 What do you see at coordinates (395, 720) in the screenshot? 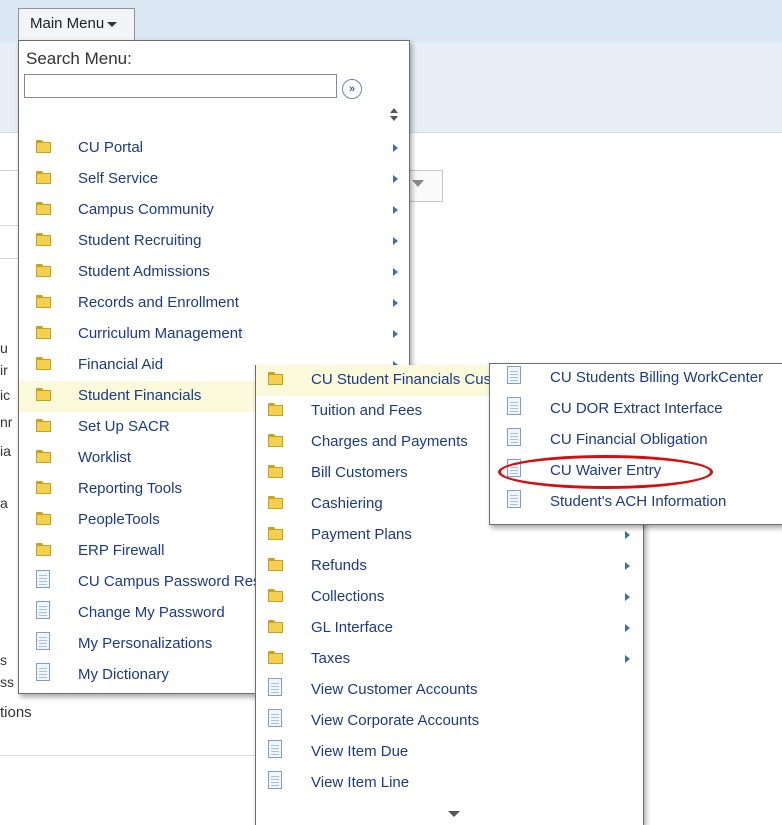
I see `menu-item-label: View Corporate Accounts` at bounding box center [395, 720].